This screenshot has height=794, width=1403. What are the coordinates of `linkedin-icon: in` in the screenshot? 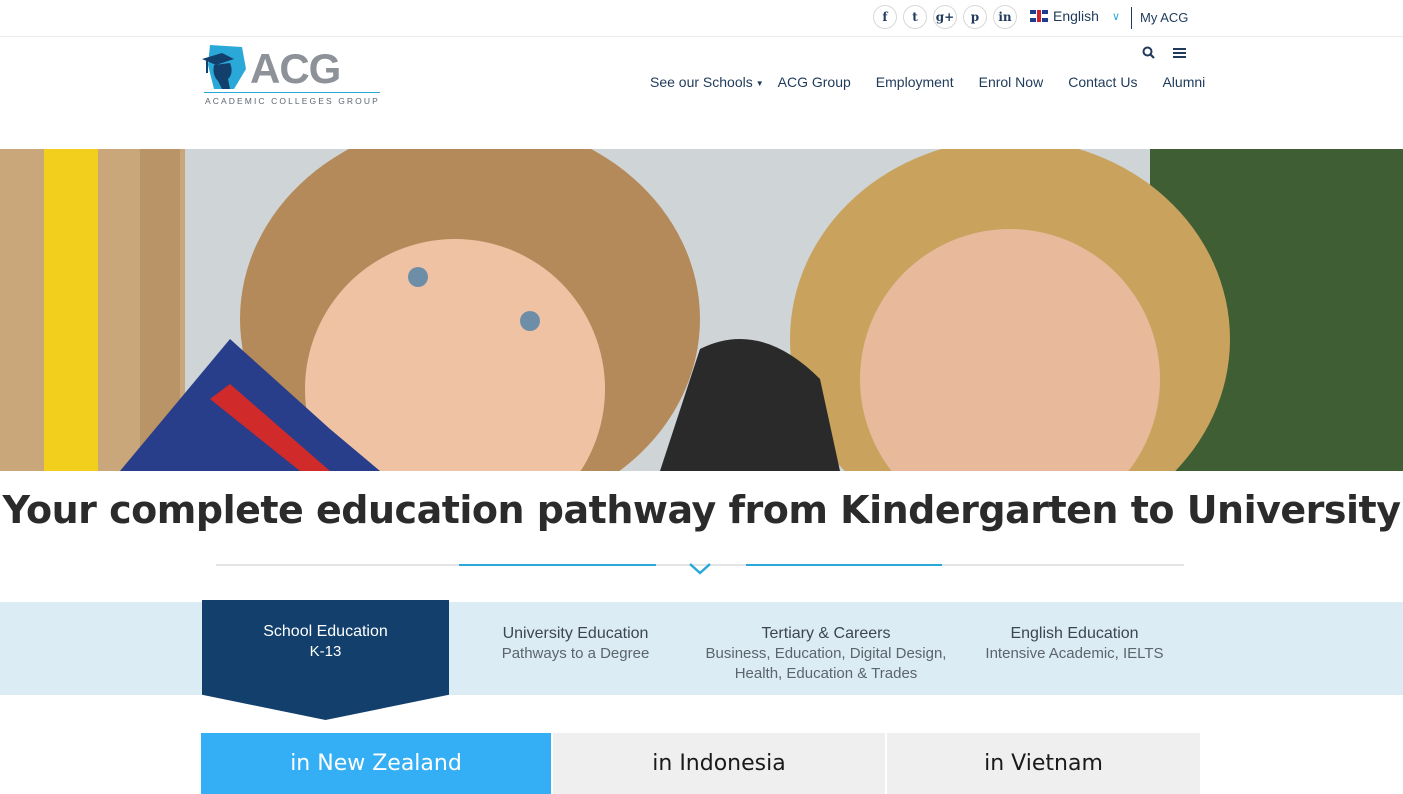 It's located at (1005, 17).